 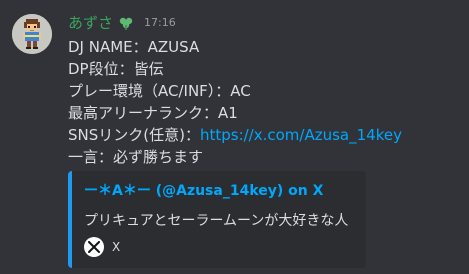 I want to click on user-avatar, so click(x=32, y=34).